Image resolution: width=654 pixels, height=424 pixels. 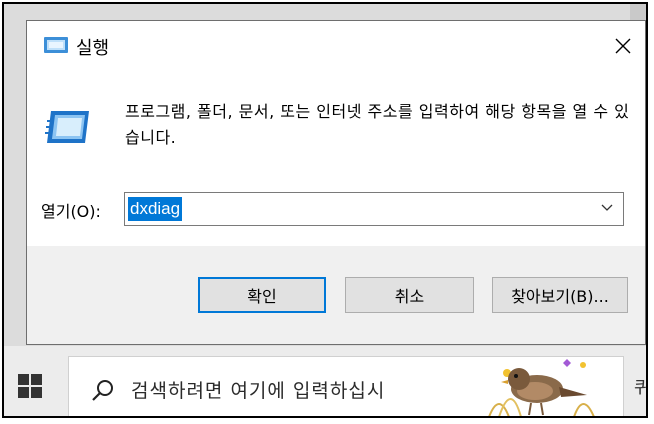 What do you see at coordinates (30, 386) in the screenshot?
I see `windows-icon` at bounding box center [30, 386].